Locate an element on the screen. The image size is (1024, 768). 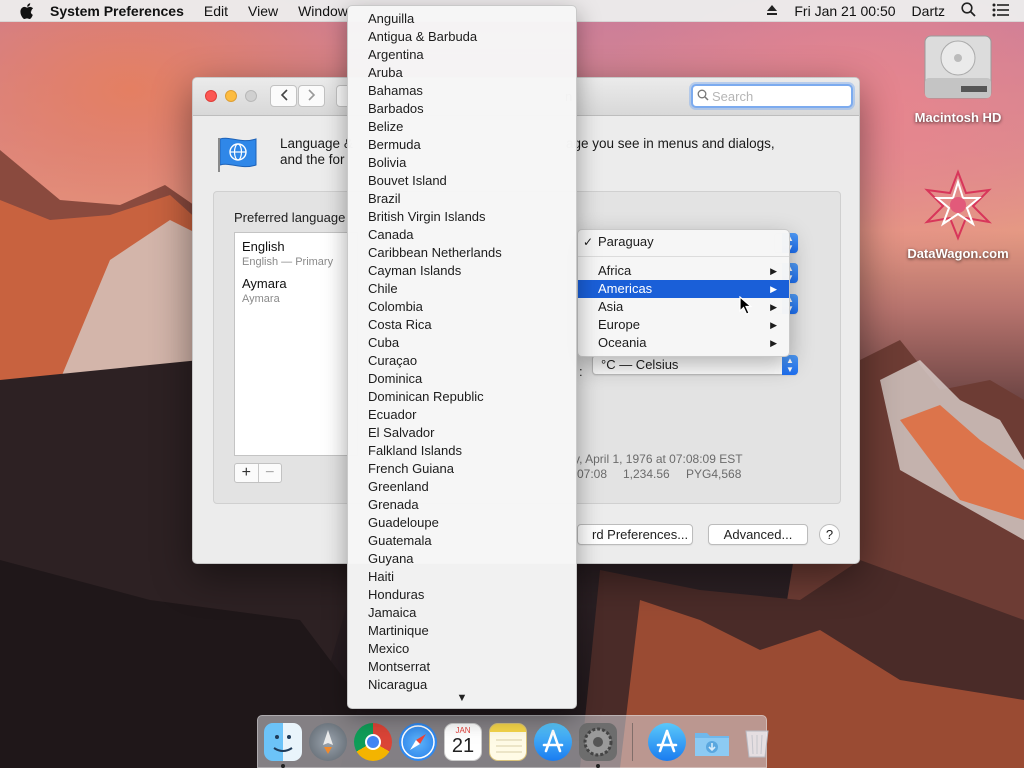
search-field is located at coordinates (772, 96).